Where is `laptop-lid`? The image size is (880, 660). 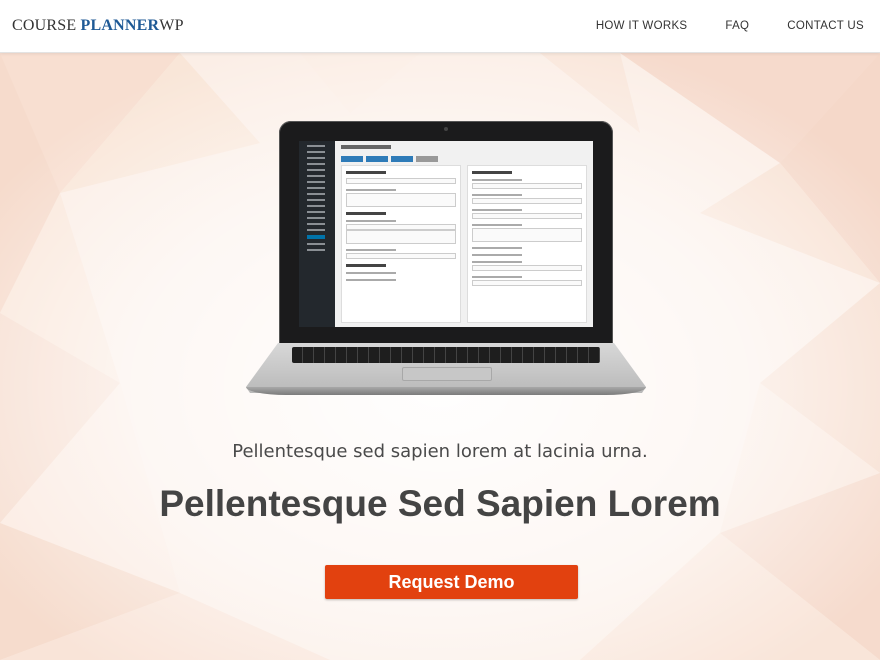 laptop-lid is located at coordinates (446, 234).